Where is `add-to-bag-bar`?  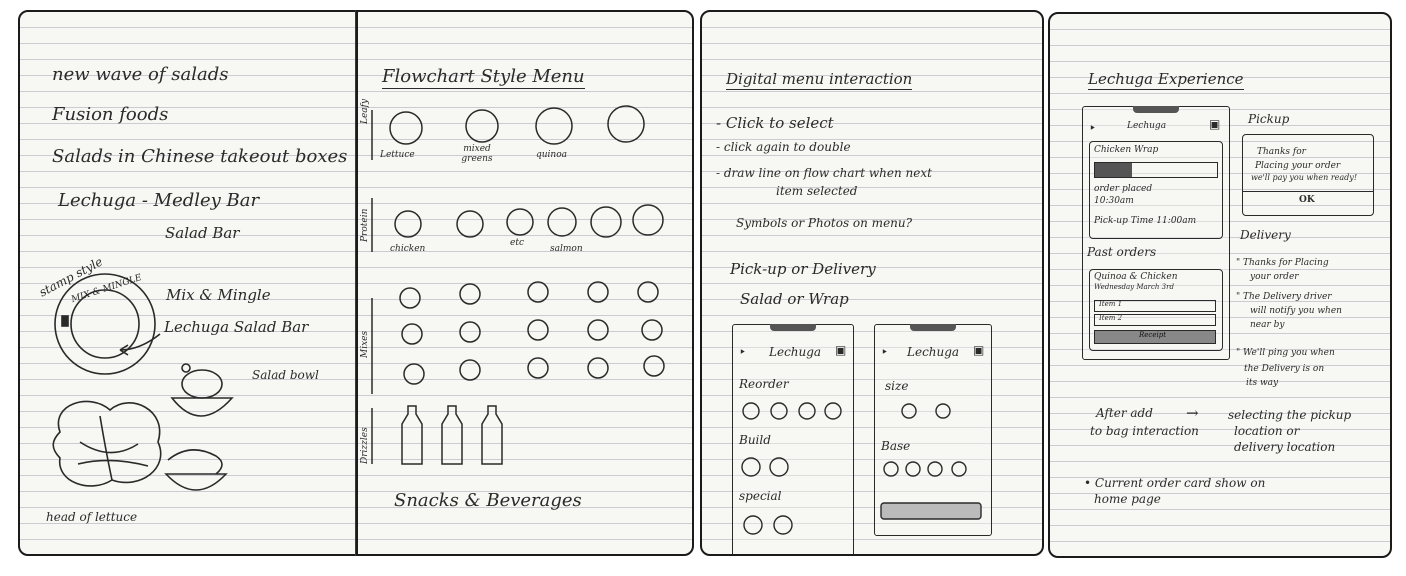 add-to-bag-bar is located at coordinates (931, 511).